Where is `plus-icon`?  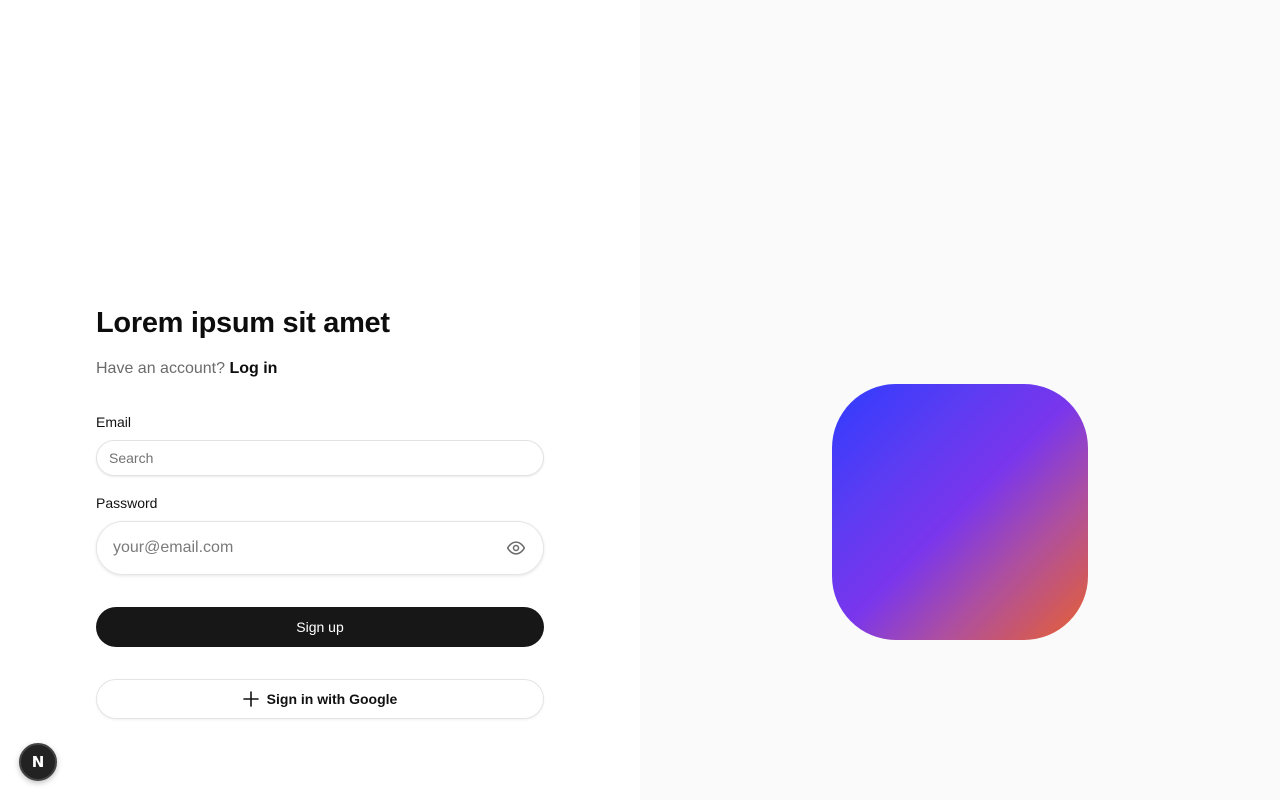
plus-icon is located at coordinates (250, 699).